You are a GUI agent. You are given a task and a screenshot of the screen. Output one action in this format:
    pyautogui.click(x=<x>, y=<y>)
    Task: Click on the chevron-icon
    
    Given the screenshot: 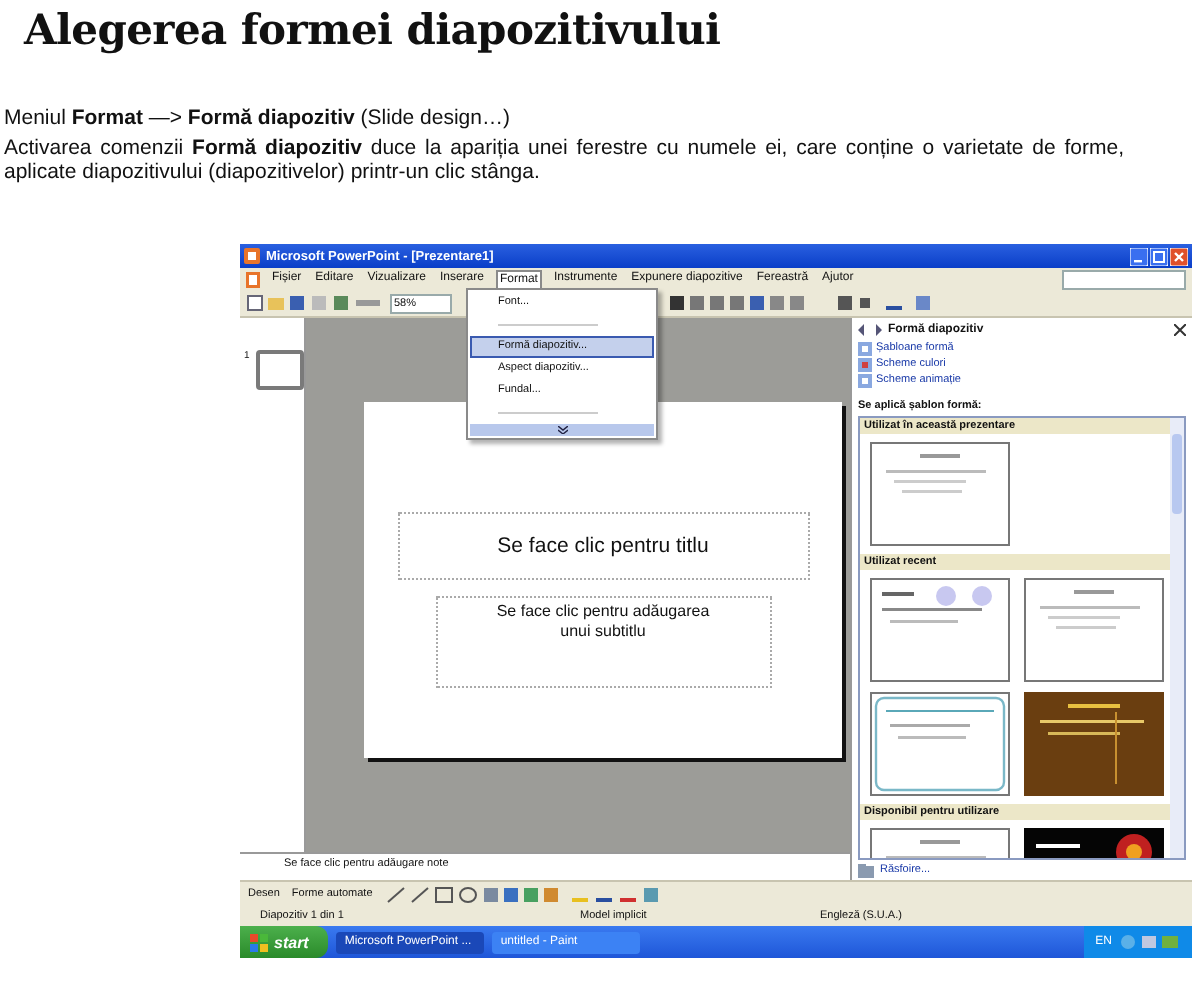 What is the action you would take?
    pyautogui.click(x=562, y=430)
    